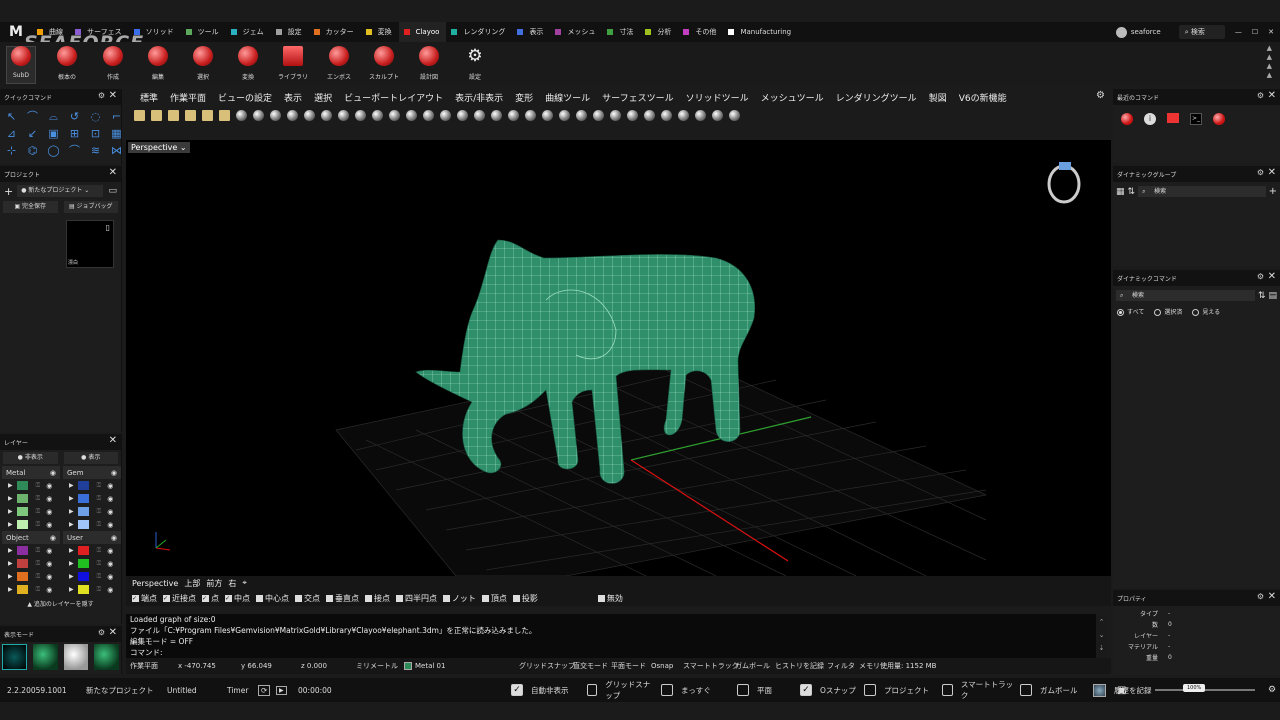 The height and width of the screenshot is (720, 1280). I want to click on layer-group-header: Metal ◉, so click(31, 472).